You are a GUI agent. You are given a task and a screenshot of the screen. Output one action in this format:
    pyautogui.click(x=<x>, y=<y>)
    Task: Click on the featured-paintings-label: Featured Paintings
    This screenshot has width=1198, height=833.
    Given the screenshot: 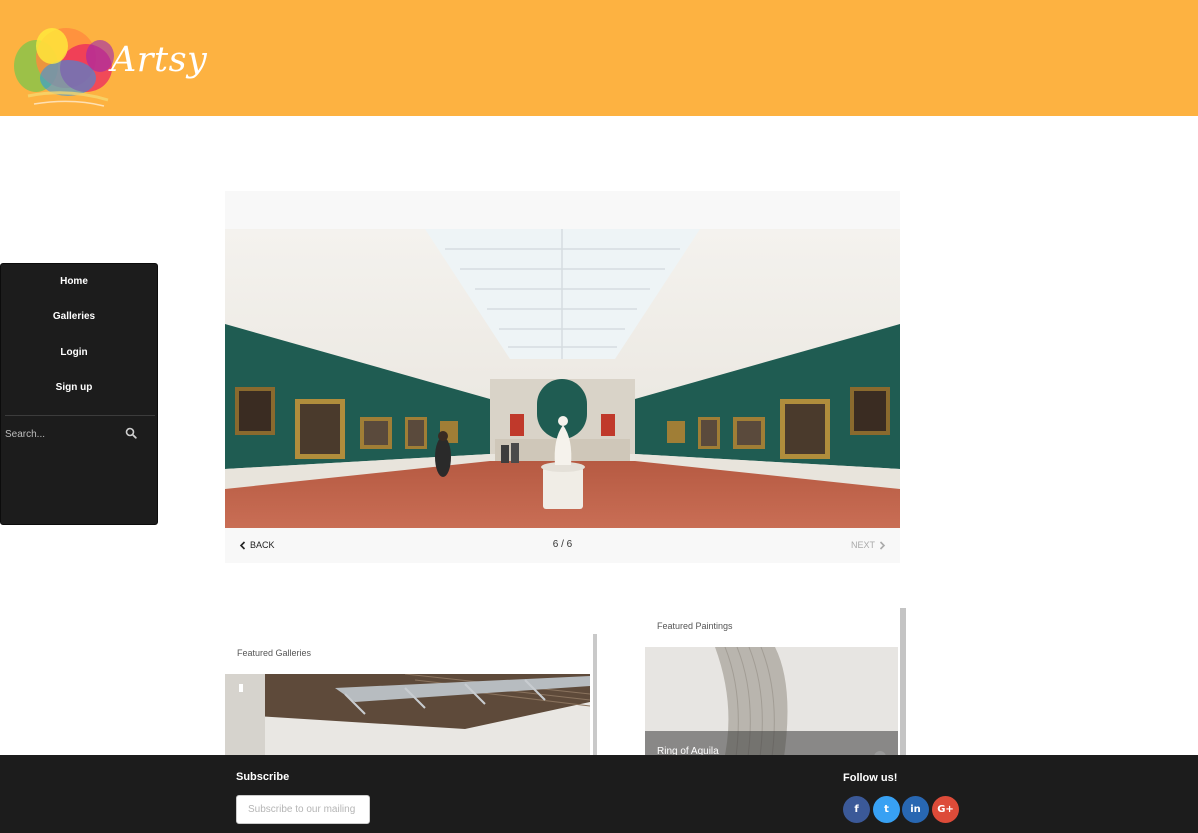 What is the action you would take?
    pyautogui.click(x=695, y=626)
    